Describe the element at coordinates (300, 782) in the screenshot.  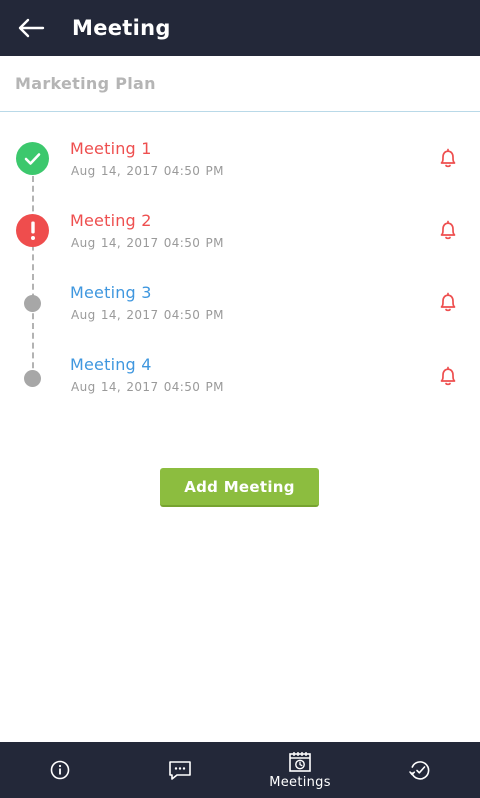
I see `nav-meetings-label: Meetings` at that location.